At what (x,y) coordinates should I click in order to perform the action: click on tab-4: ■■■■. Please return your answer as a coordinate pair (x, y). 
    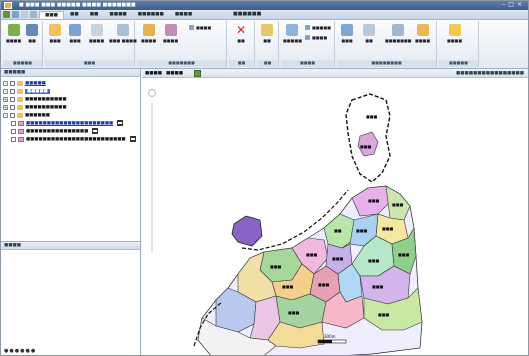
    Looking at the image, I should click on (117, 15).